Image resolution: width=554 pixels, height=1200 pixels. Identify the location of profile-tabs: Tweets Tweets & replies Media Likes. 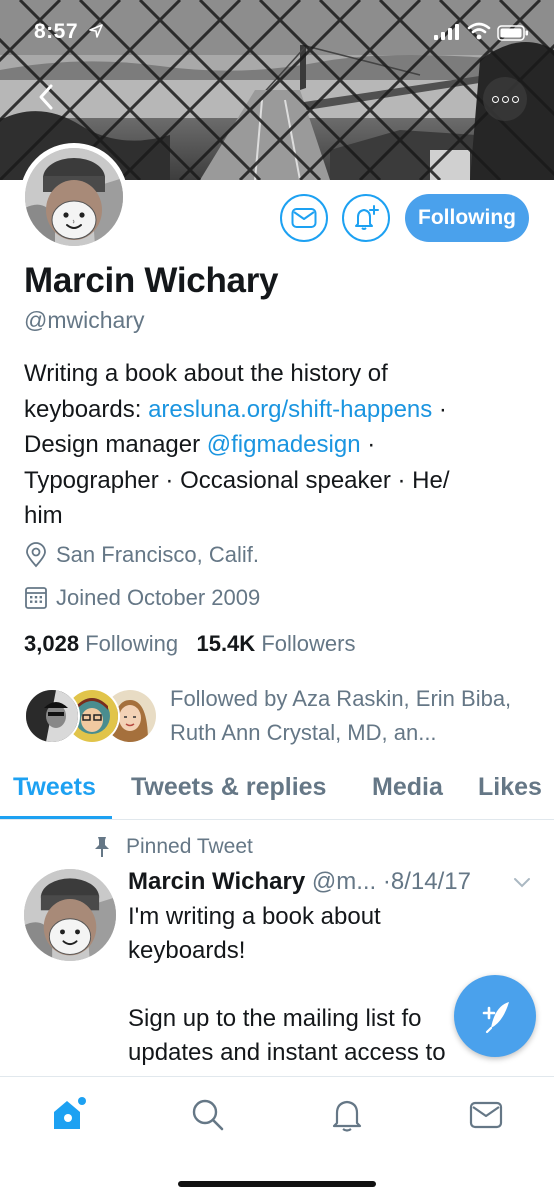
(277, 794).